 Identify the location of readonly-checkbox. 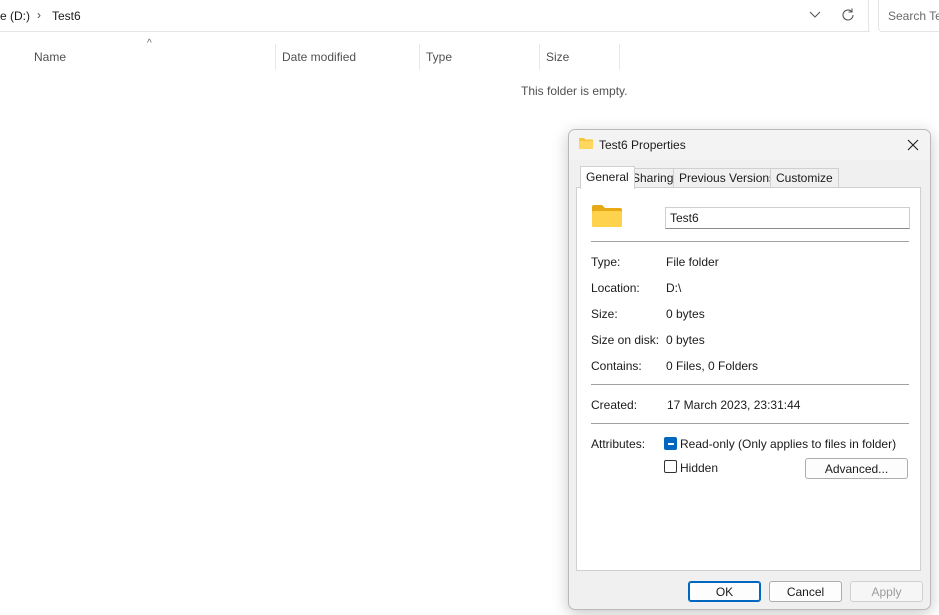
(670, 443).